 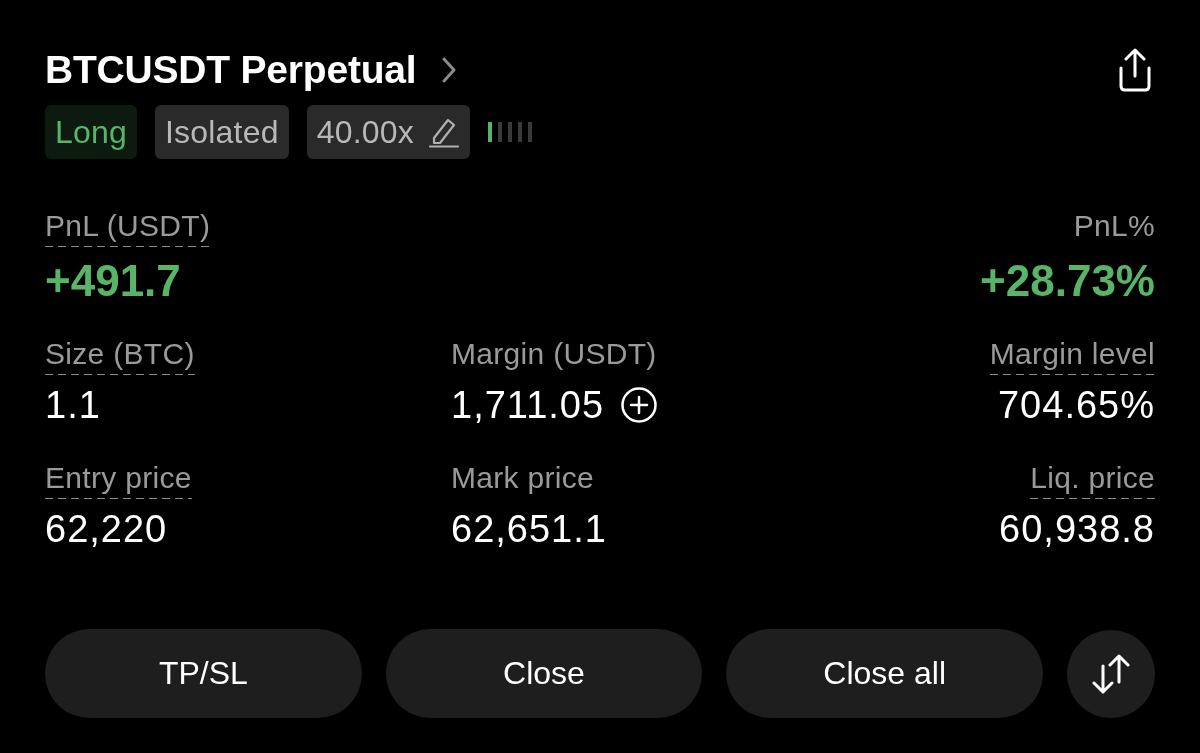 I want to click on stat-value: 1.1, so click(x=73, y=405).